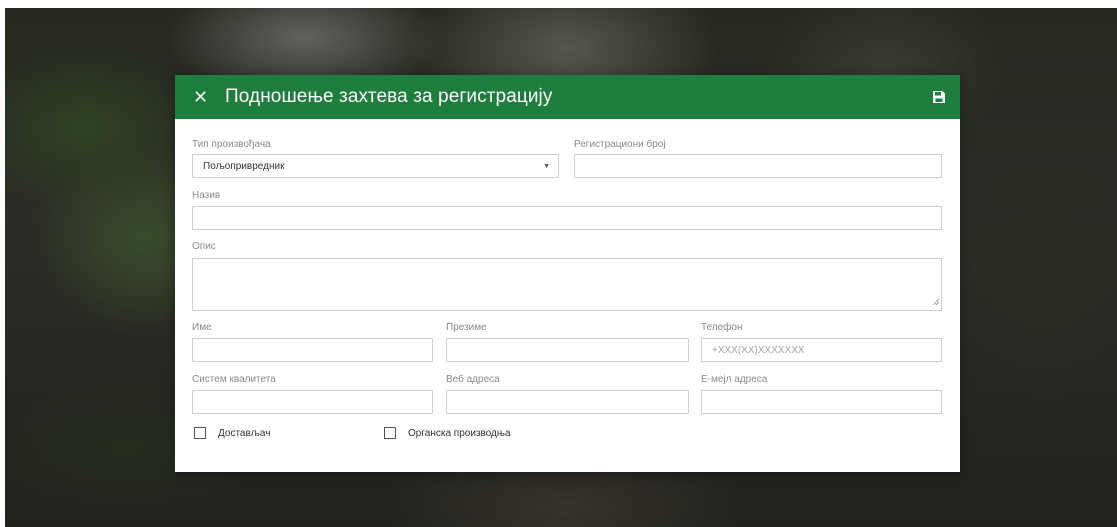 The width and height of the screenshot is (1117, 527). I want to click on phone-input: +XXX(XX)XXXXXXX, so click(821, 350).